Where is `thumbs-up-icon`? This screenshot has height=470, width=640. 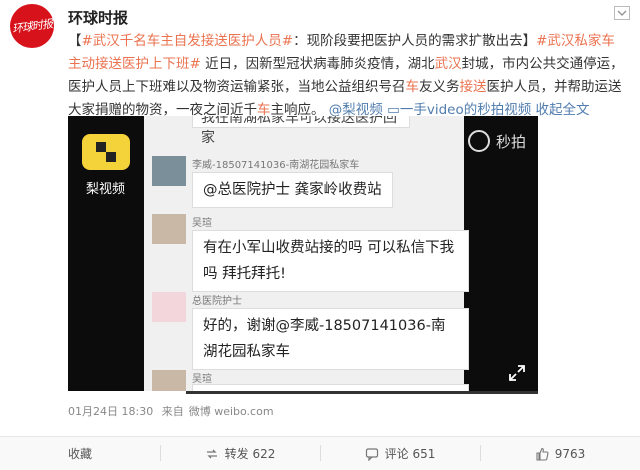 thumbs-up-icon is located at coordinates (542, 454).